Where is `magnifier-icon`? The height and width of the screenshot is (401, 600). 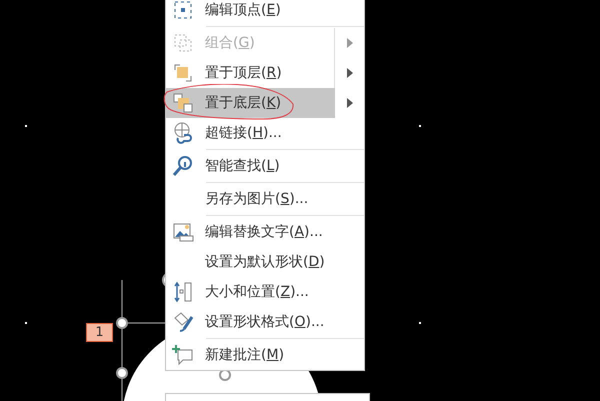 magnifier-icon is located at coordinates (183, 166).